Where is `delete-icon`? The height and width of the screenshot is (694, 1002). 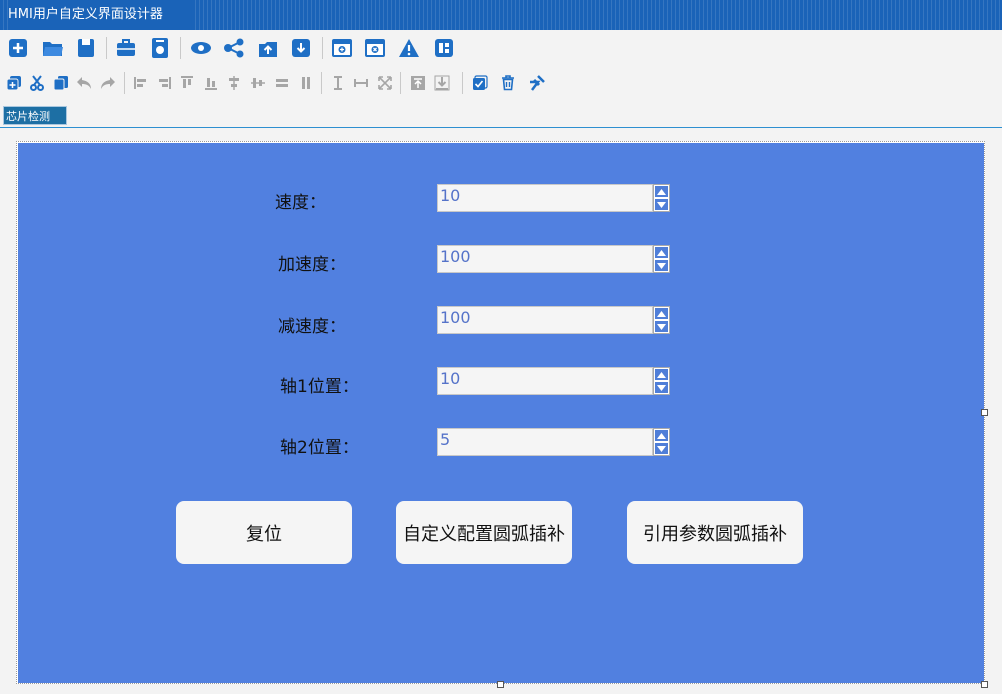
delete-icon is located at coordinates (508, 83).